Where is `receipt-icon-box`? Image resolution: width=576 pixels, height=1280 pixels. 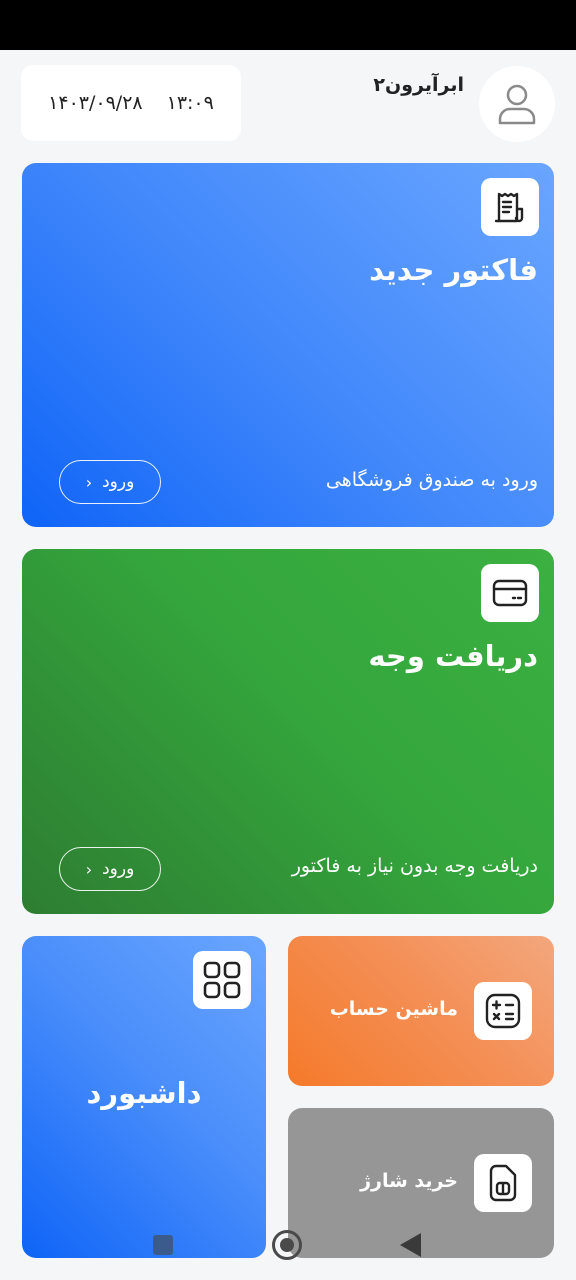
receipt-icon-box is located at coordinates (510, 207).